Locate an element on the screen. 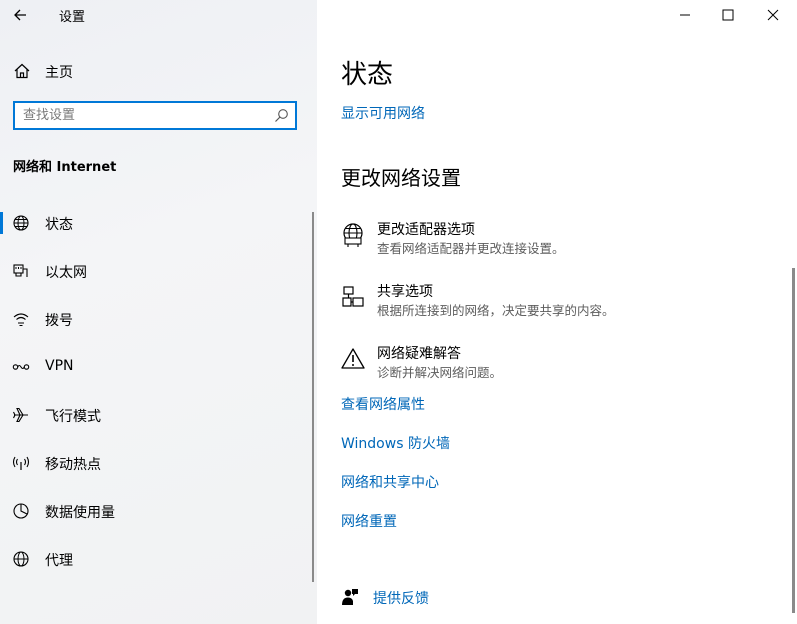 Image resolution: width=797 pixels, height=624 pixels. sharing-options: 共享选项 根据所连接到的网络，决定要共享的内容。 is located at coordinates (548, 304).